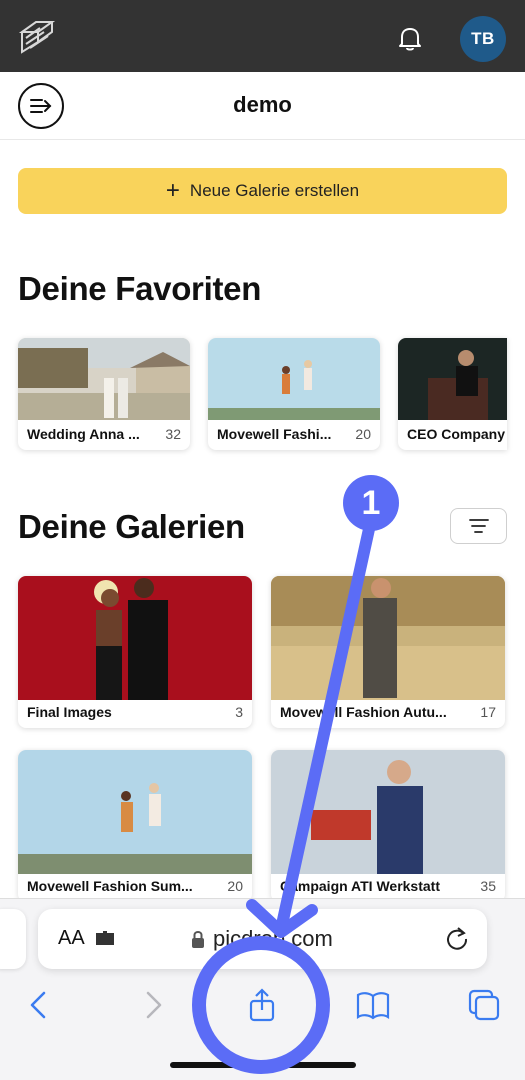 Image resolution: width=525 pixels, height=1080 pixels. I want to click on text-size-button: AA, so click(71, 938).